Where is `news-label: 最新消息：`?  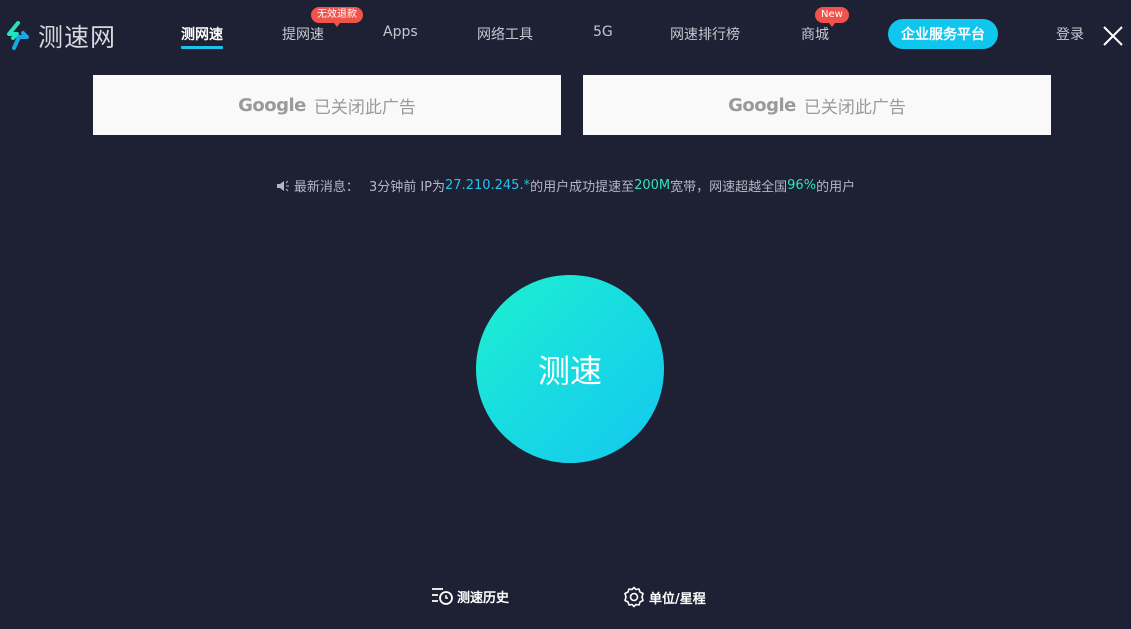 news-label: 最新消息： is located at coordinates (326, 187).